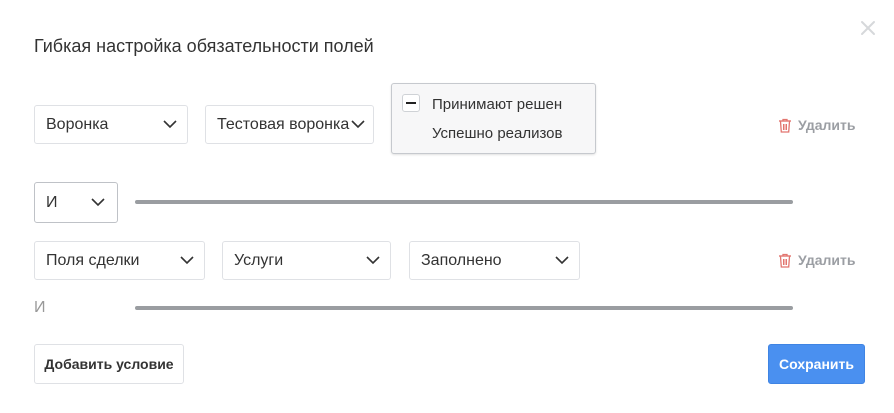 The image size is (894, 413). I want to click on state-select: Заполнено, so click(494, 260).